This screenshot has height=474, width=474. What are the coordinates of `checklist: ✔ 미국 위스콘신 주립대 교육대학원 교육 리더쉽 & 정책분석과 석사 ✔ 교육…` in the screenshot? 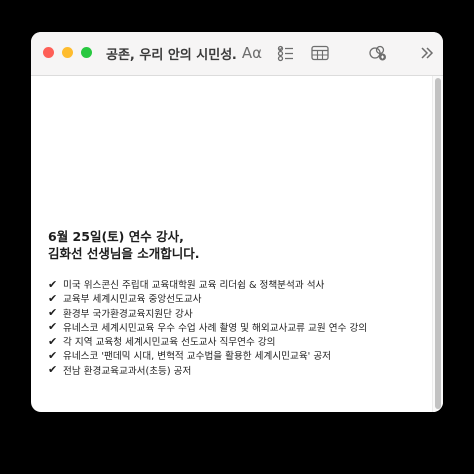 It's located at (207, 327).